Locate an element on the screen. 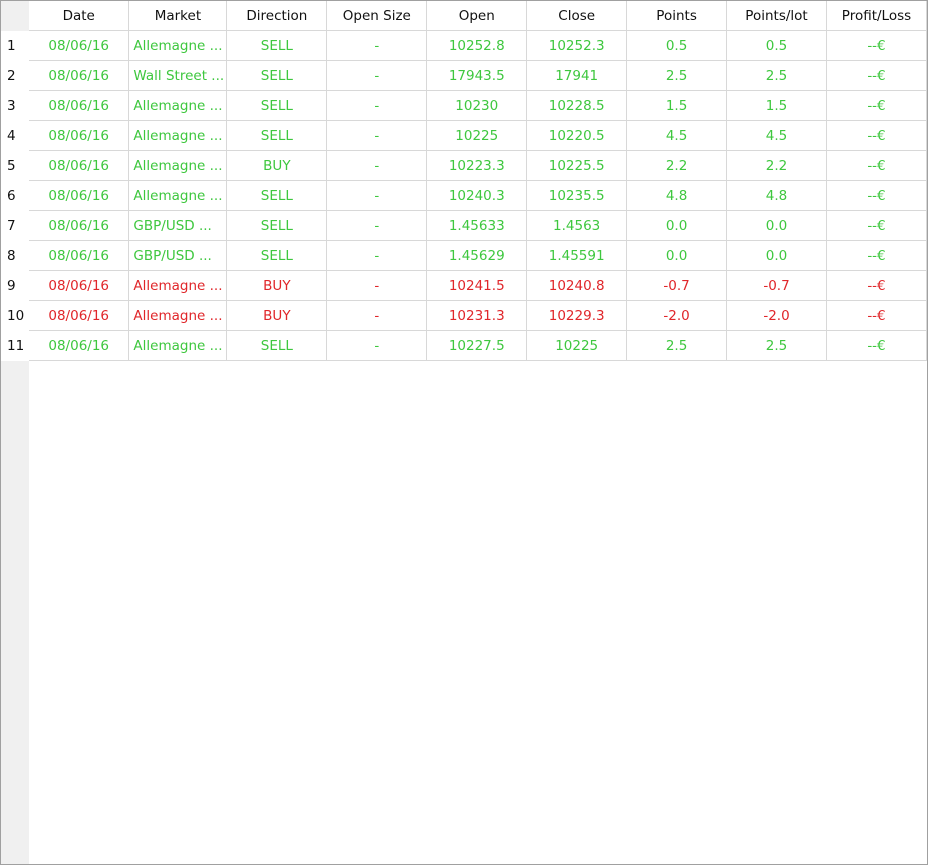  points-cell: -0.7 is located at coordinates (677, 285).